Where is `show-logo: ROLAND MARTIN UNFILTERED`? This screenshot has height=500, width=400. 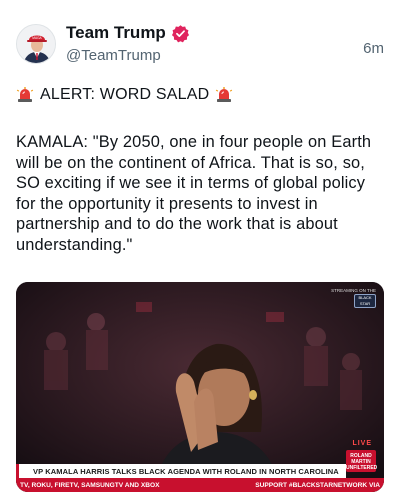 show-logo: ROLAND MARTIN UNFILTERED is located at coordinates (361, 461).